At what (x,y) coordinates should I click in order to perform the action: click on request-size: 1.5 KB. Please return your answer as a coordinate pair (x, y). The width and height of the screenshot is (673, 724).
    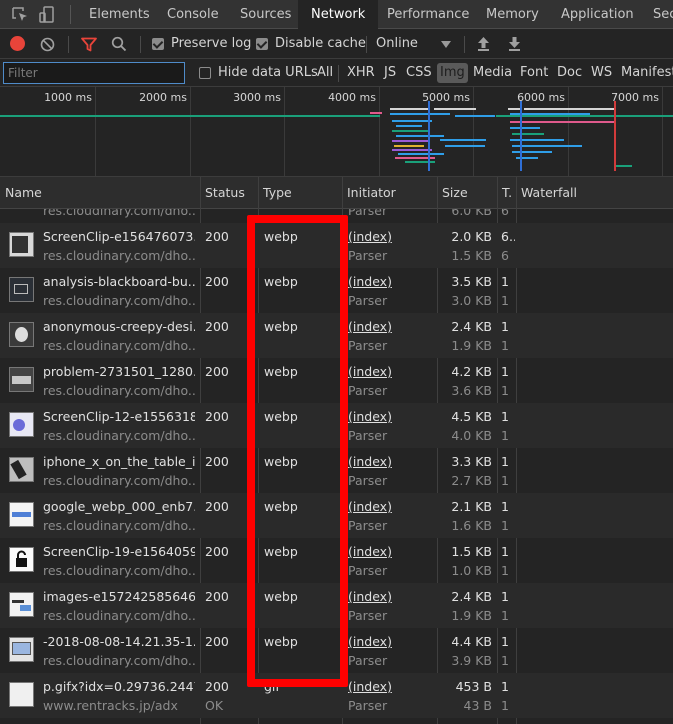
    Looking at the image, I should click on (471, 551).